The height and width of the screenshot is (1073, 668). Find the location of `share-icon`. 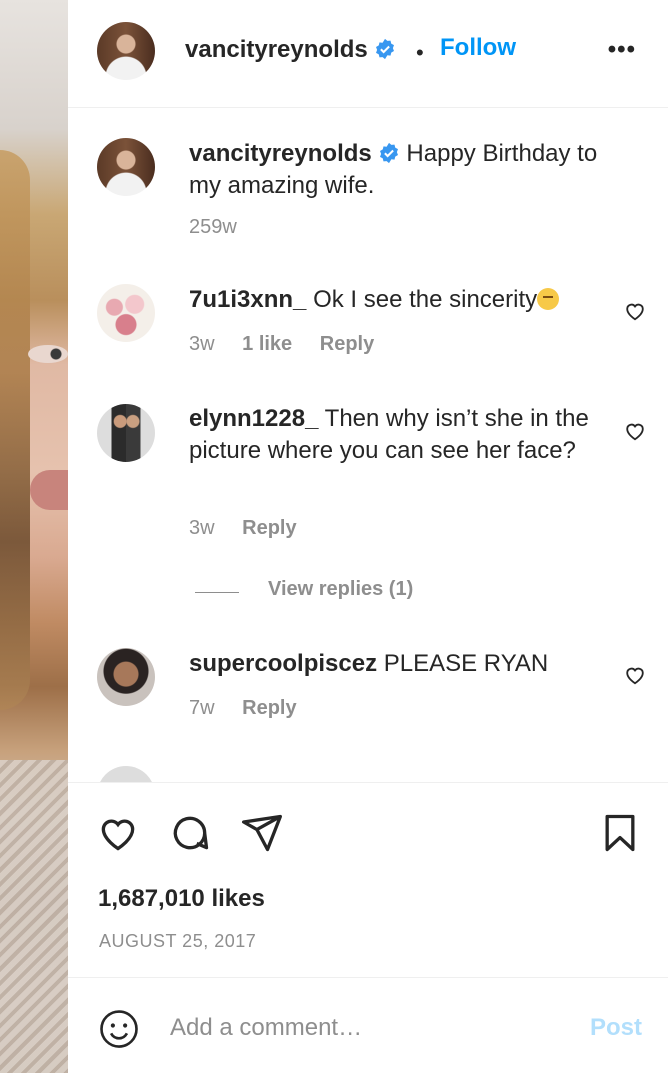

share-icon is located at coordinates (262, 833).